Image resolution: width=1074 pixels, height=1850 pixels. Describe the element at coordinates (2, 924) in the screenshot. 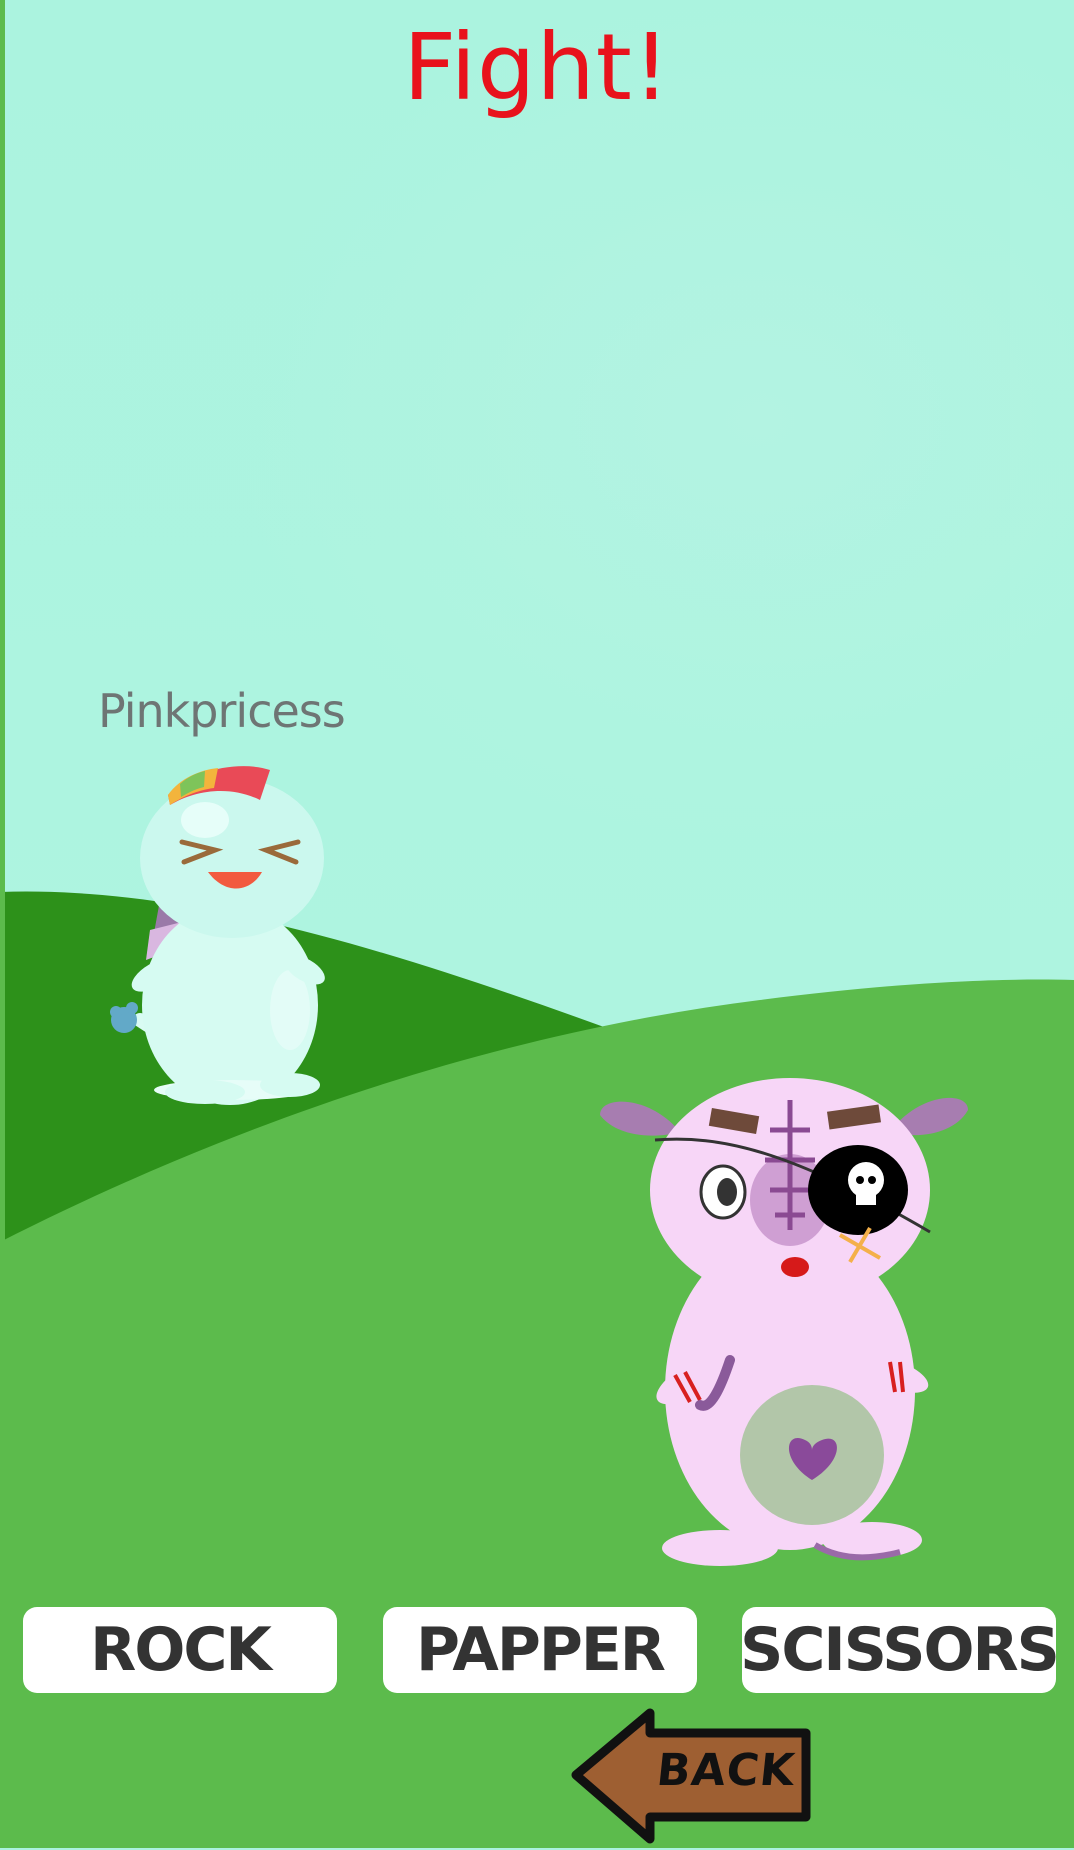

I see `left-border` at that location.